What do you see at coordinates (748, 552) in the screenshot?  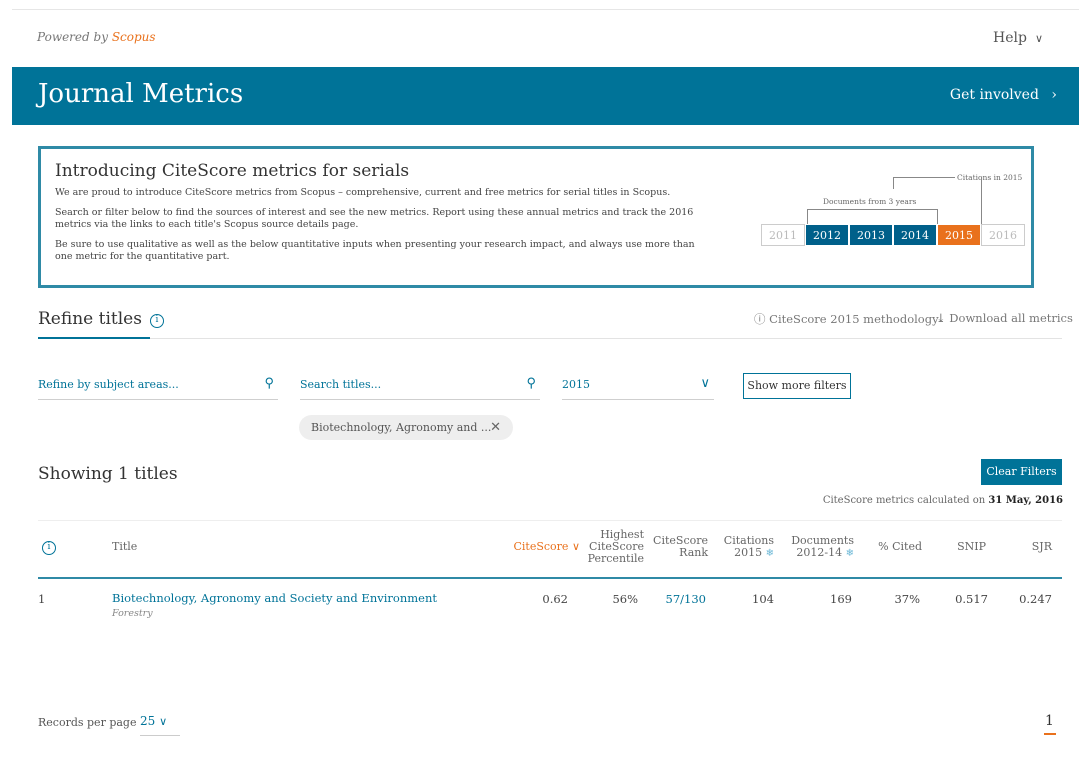 I see `col-citations-line2: 2015` at bounding box center [748, 552].